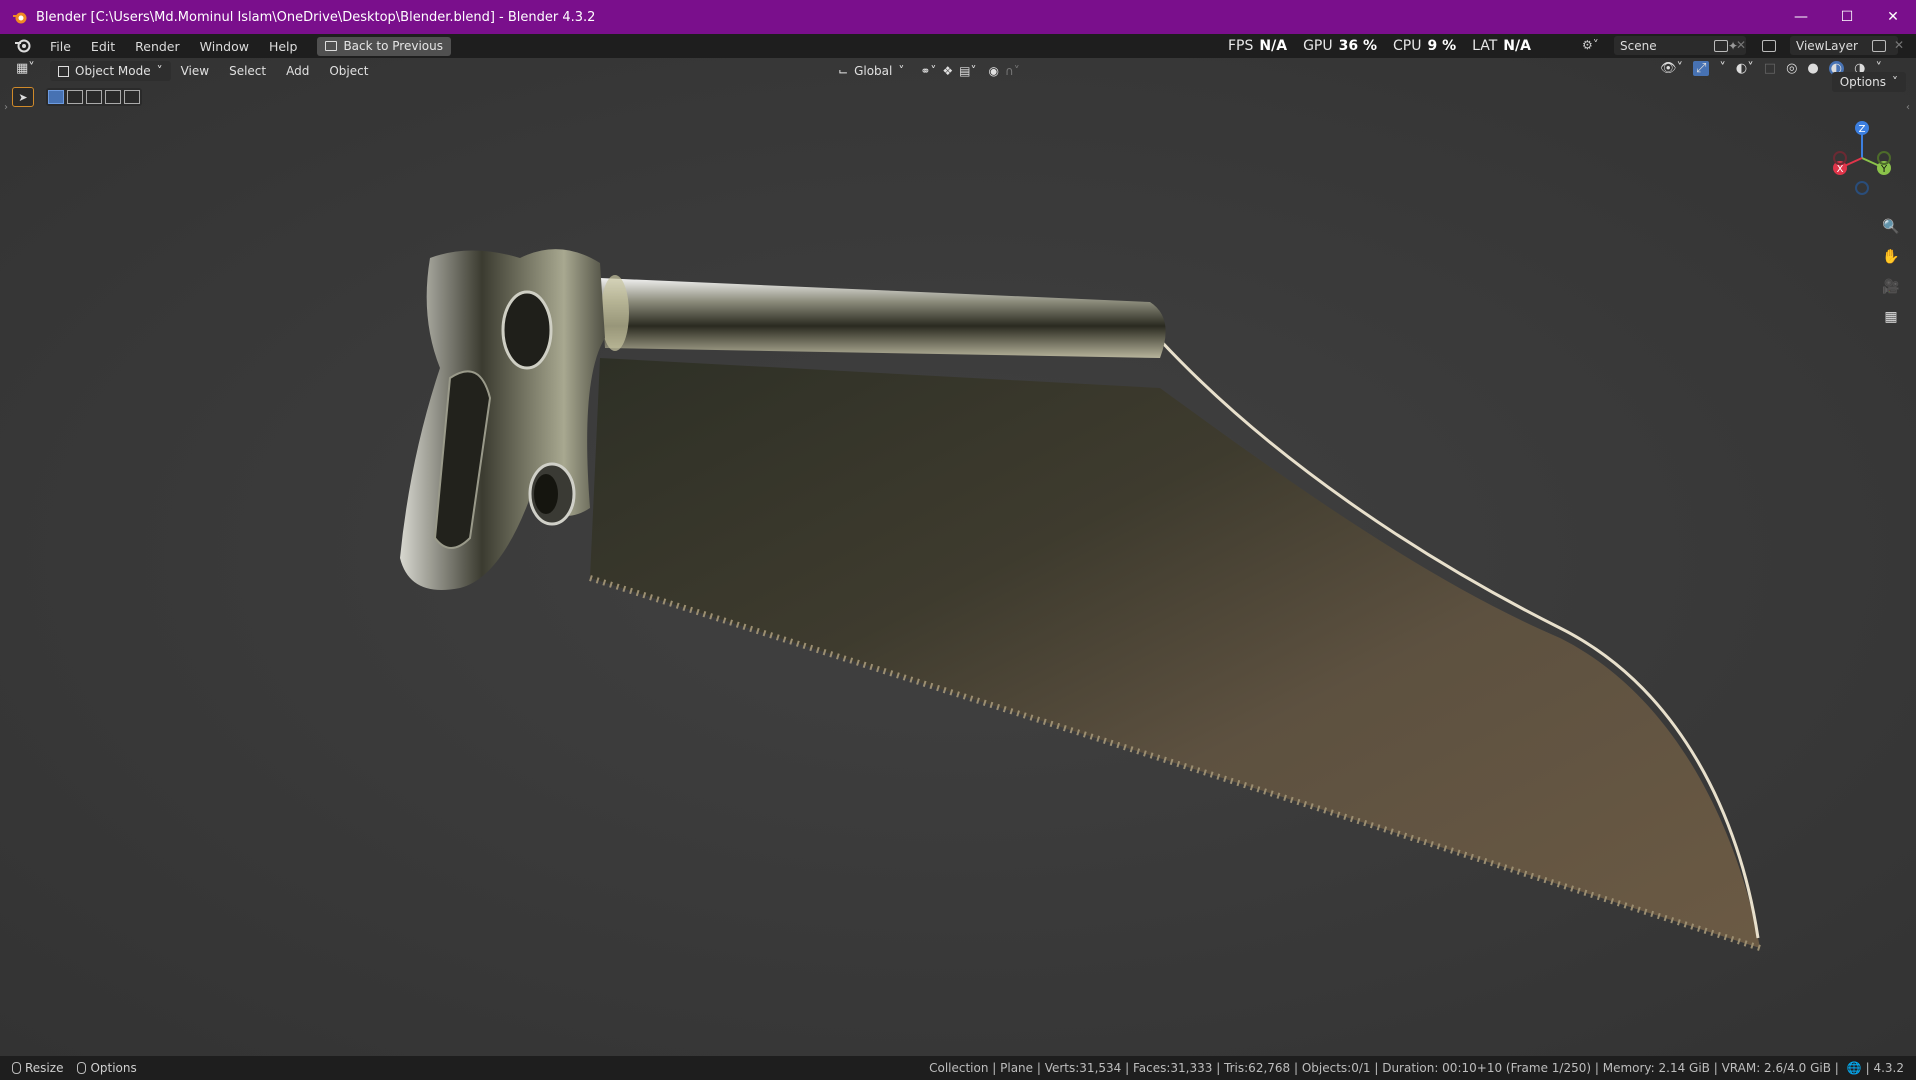 The height and width of the screenshot is (1080, 1916). What do you see at coordinates (25, 68) in the screenshot?
I see `editor-type-icon: ▦˅` at bounding box center [25, 68].